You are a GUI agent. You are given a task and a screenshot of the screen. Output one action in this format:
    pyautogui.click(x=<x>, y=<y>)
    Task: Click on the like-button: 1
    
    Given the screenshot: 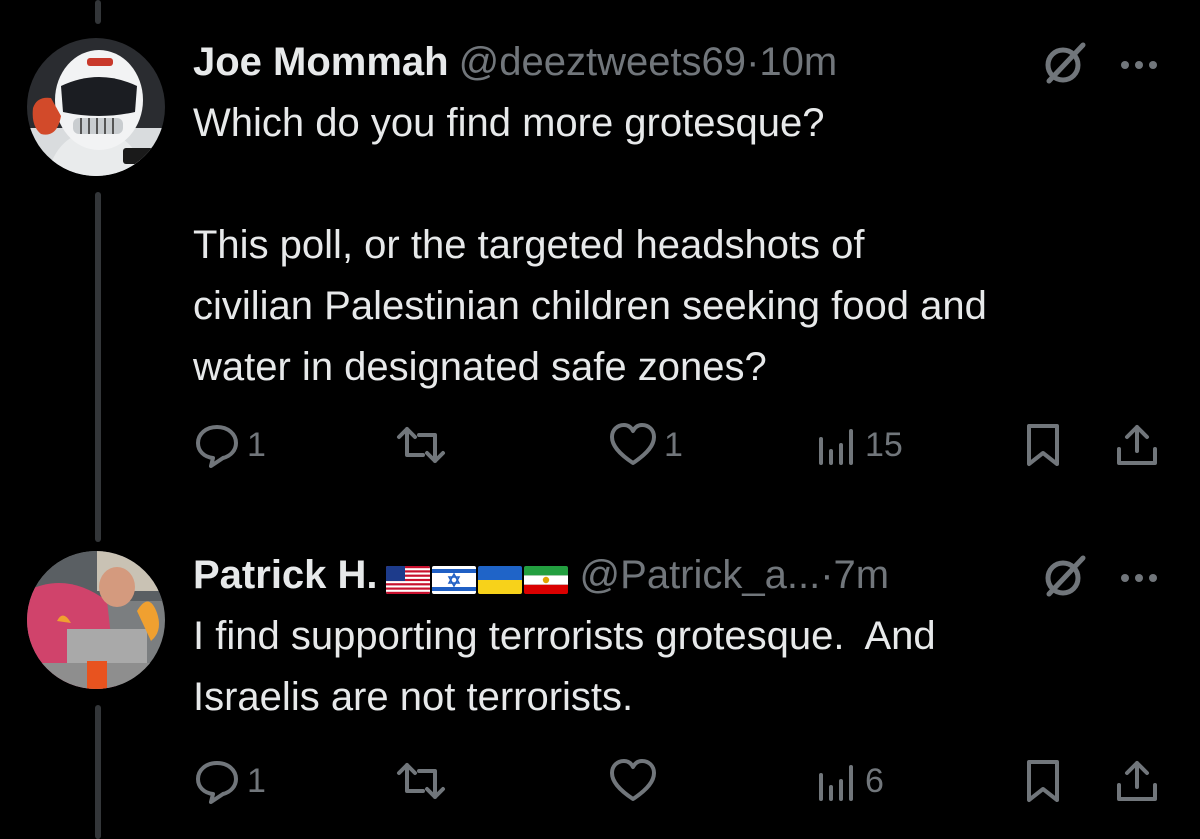 What is the action you would take?
    pyautogui.click(x=645, y=445)
    